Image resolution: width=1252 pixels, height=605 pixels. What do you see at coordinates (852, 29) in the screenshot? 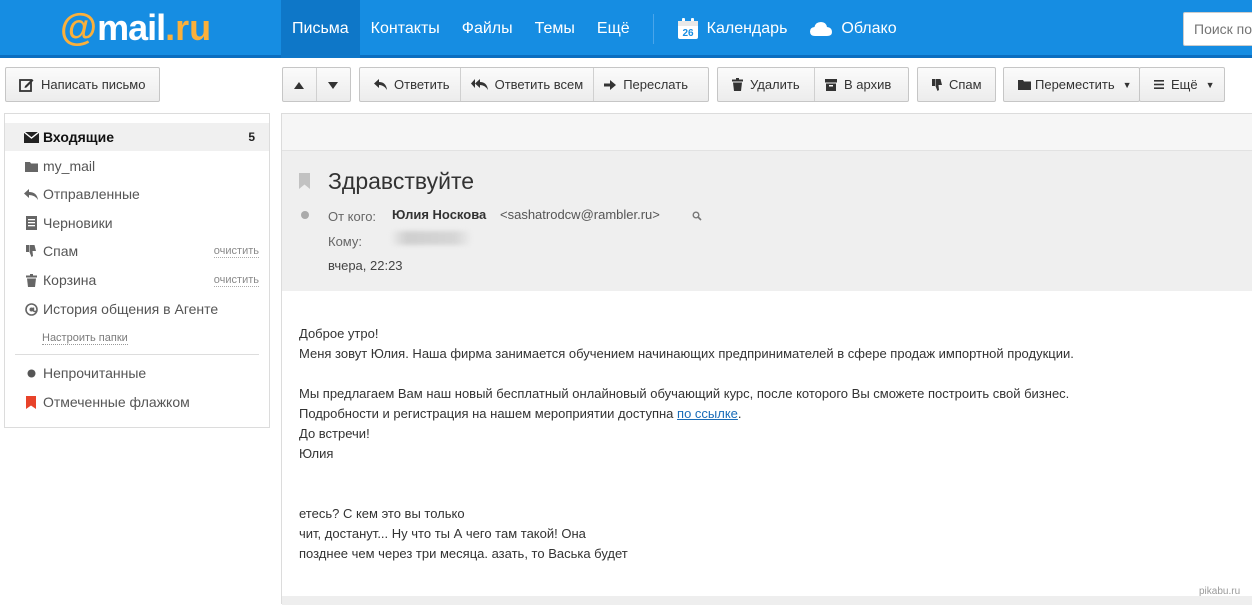
I see `nav-cloud: Облако` at bounding box center [852, 29].